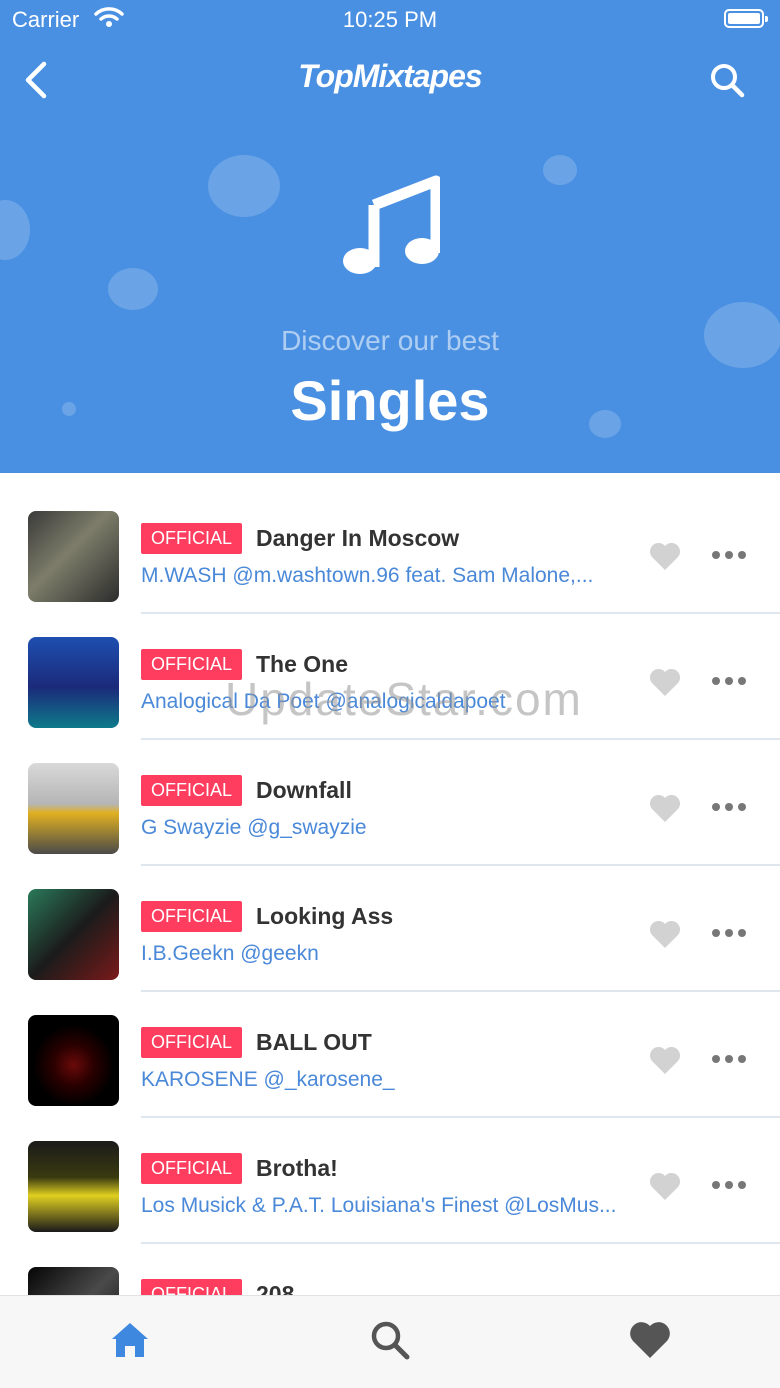 The width and height of the screenshot is (780, 1388). I want to click on tab-bar, so click(390, 1341).